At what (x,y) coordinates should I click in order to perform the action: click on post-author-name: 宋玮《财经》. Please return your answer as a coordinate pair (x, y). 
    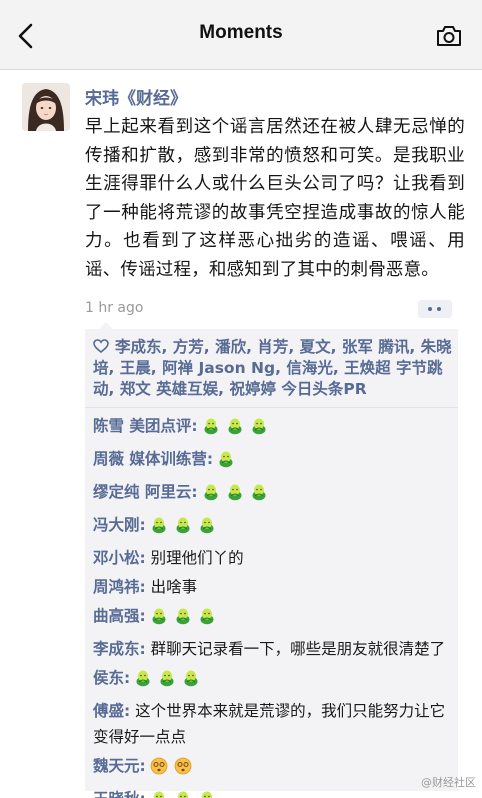
    Looking at the image, I should click on (136, 96).